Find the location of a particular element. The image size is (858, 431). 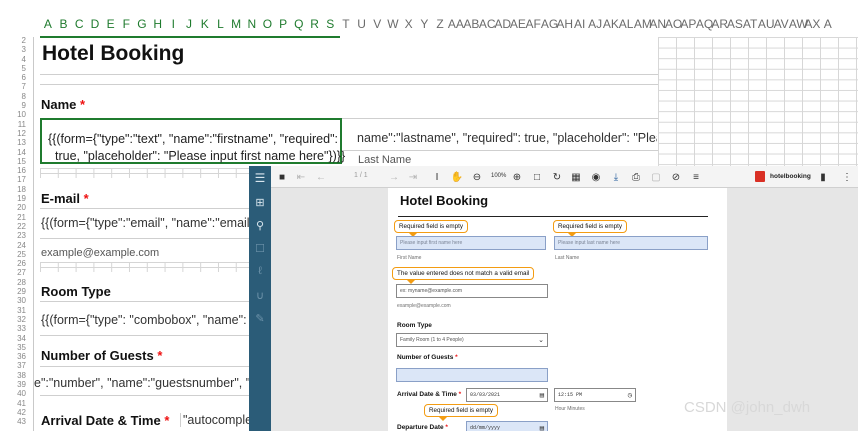

departure-date-field: dd/mm/yyyy ▤ is located at coordinates (507, 426).